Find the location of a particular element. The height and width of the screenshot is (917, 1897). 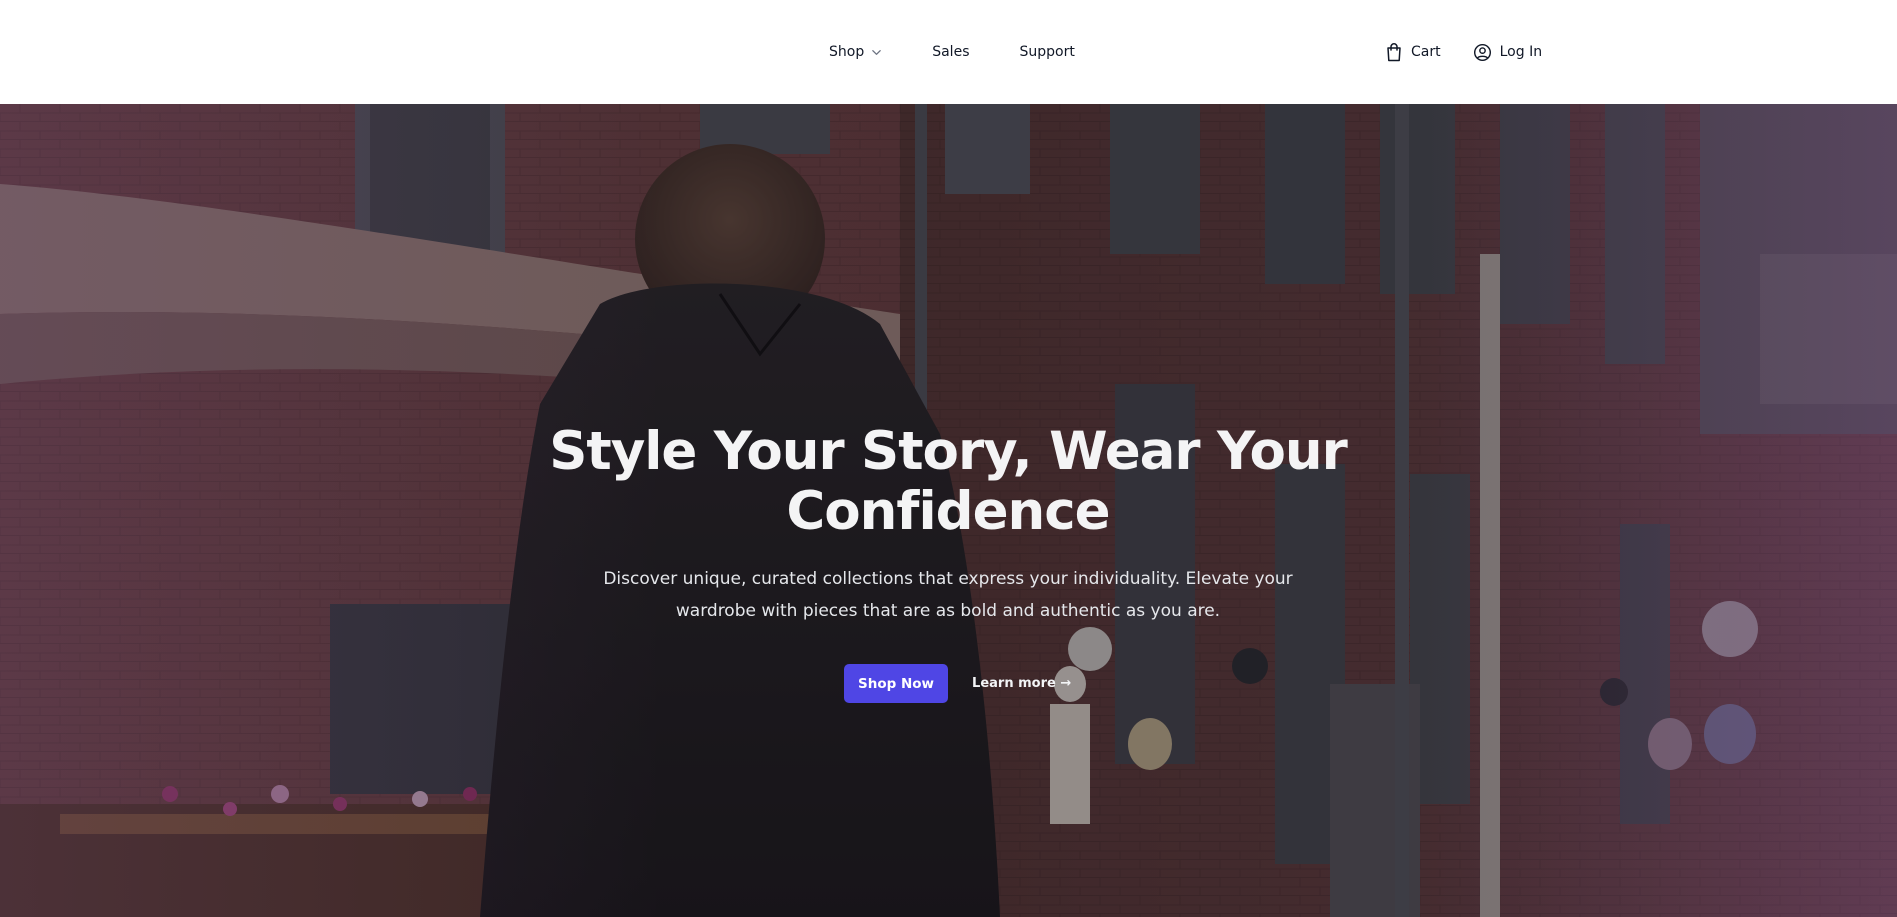

login-label: Log In is located at coordinates (1521, 52).